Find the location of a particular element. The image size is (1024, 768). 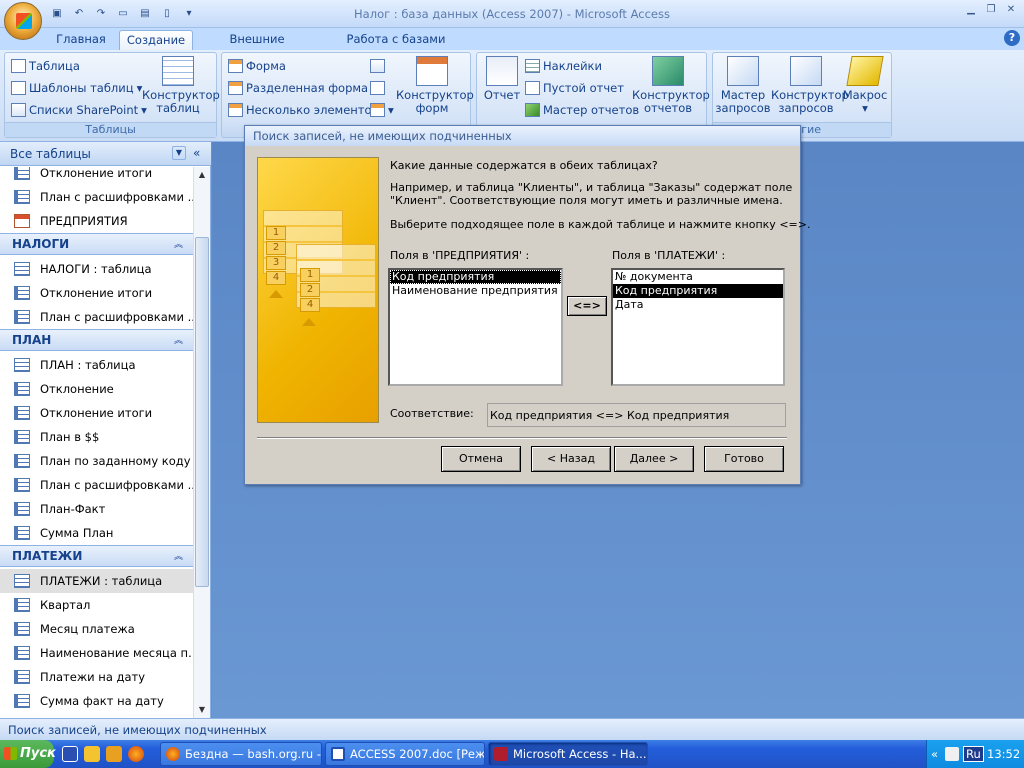

table-button: Таблица is located at coordinates (45, 66).